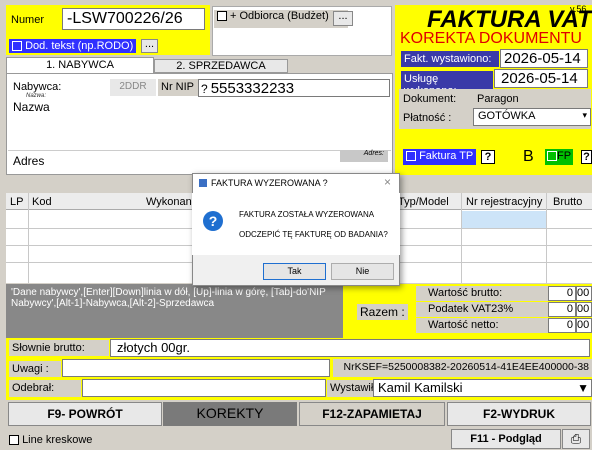 This screenshot has width=592, height=450. Describe the element at coordinates (528, 156) in the screenshot. I see `b-label: B` at that location.